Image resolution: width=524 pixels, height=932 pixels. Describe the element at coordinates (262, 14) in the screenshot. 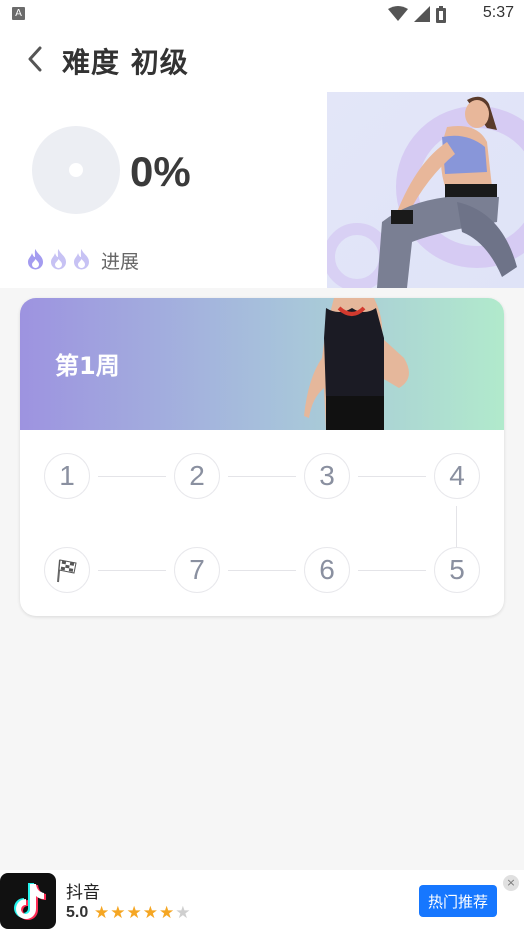

I see `status-bar: A 5:37` at that location.